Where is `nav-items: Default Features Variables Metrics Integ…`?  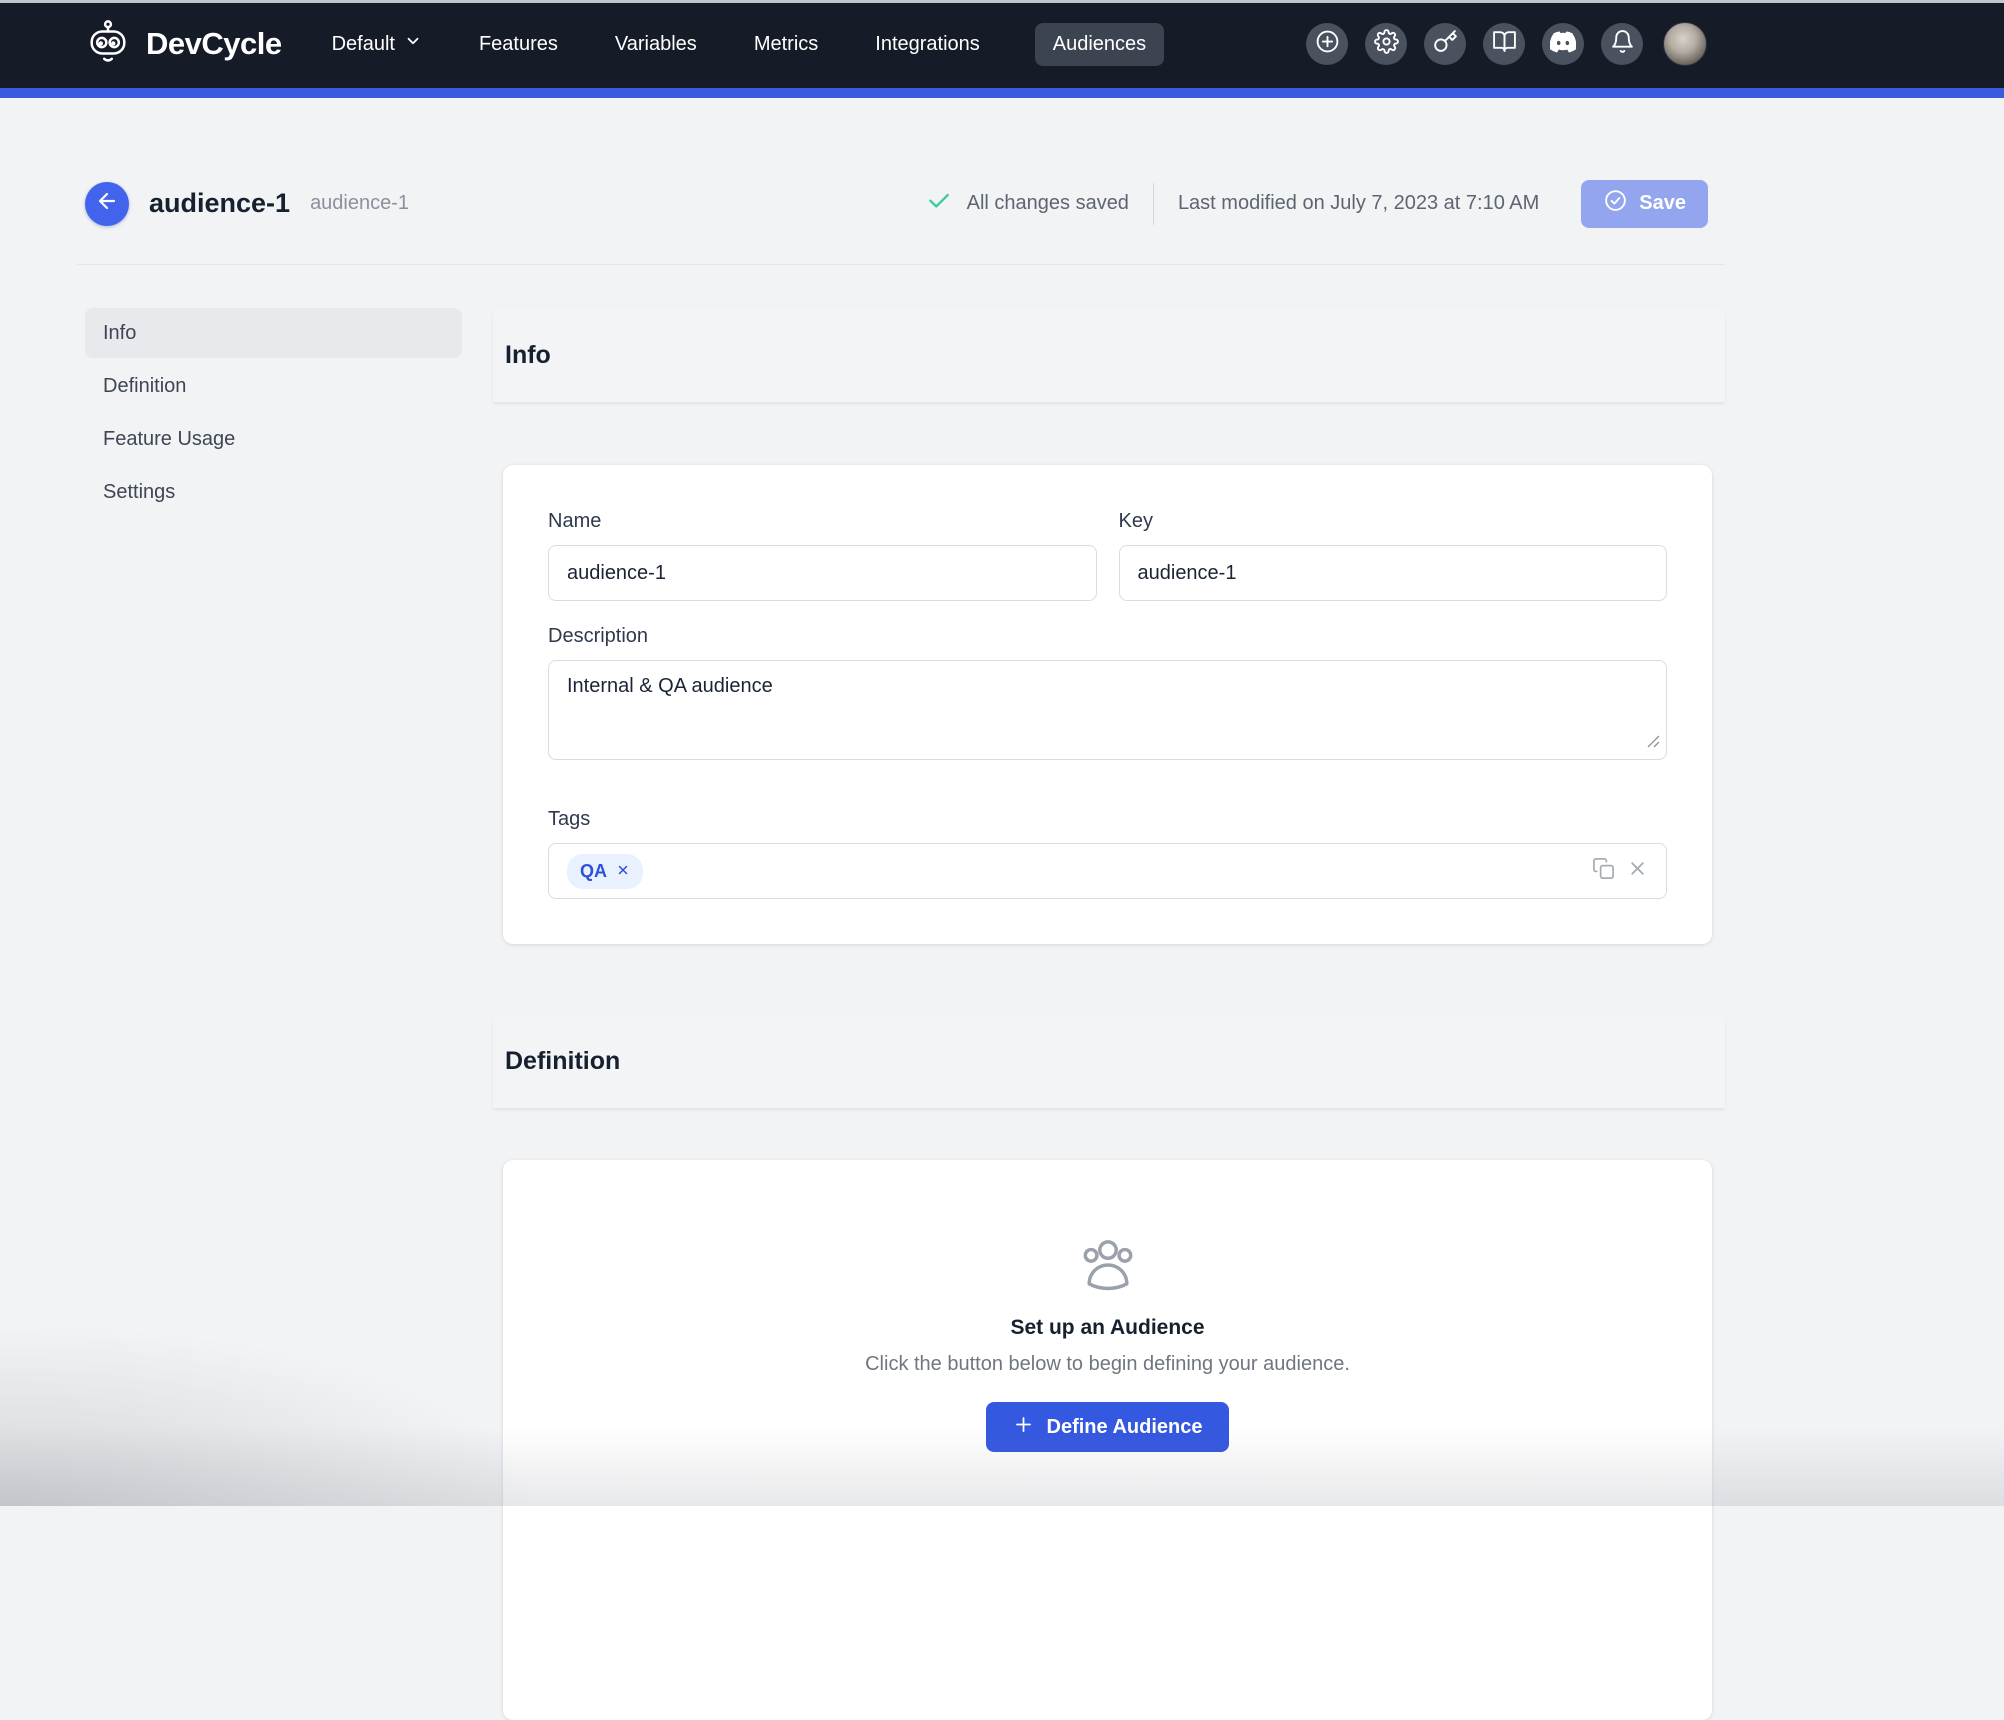 nav-items: Default Features Variables Metrics Integ… is located at coordinates (748, 44).